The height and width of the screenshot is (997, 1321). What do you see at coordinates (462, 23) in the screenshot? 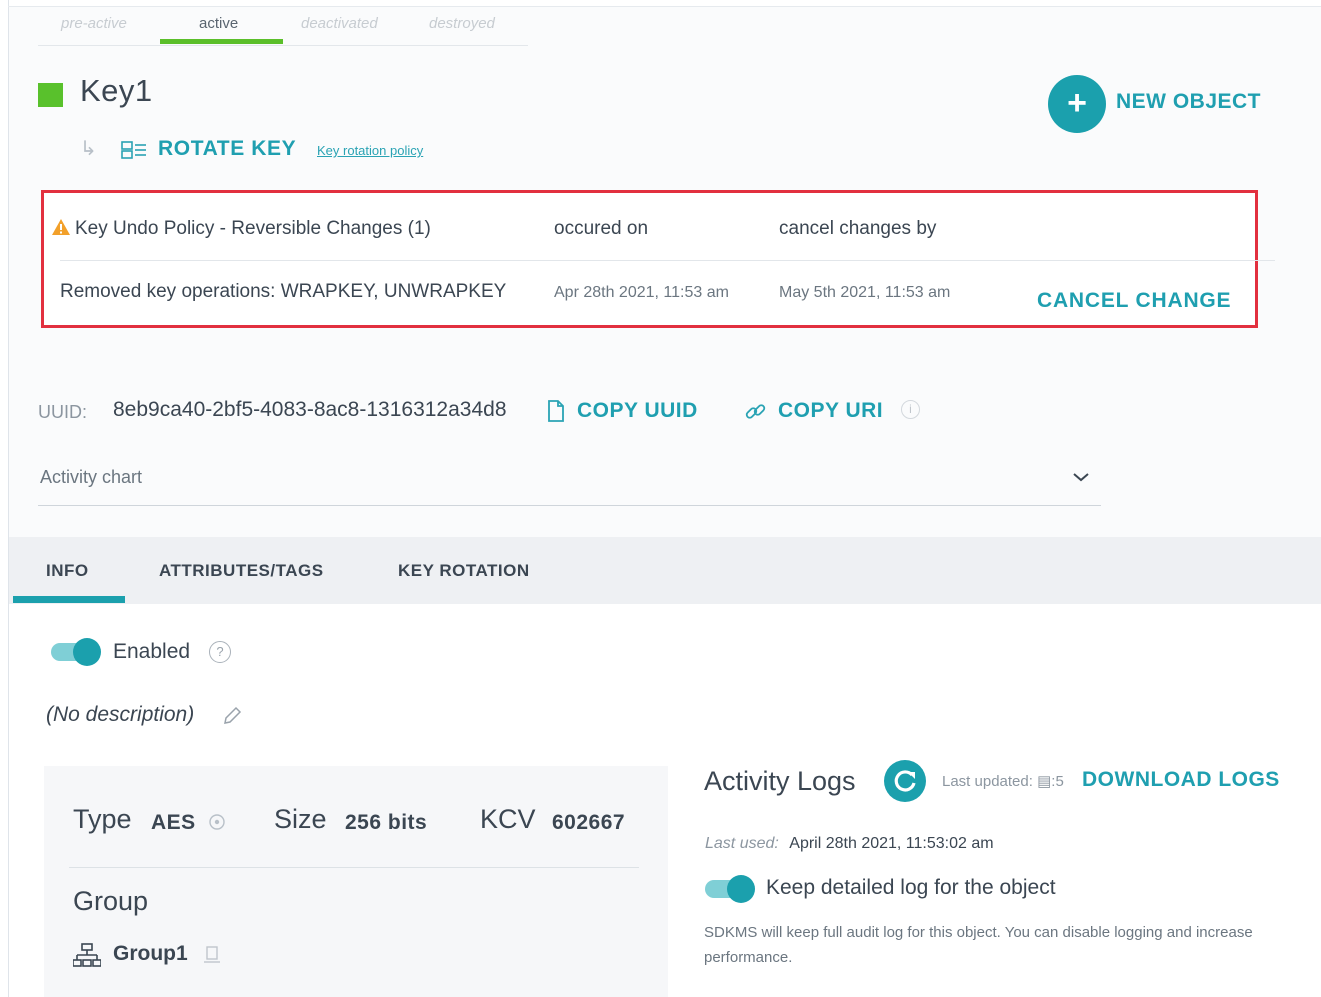
I see `state-tab-destroyed: destroyed` at bounding box center [462, 23].